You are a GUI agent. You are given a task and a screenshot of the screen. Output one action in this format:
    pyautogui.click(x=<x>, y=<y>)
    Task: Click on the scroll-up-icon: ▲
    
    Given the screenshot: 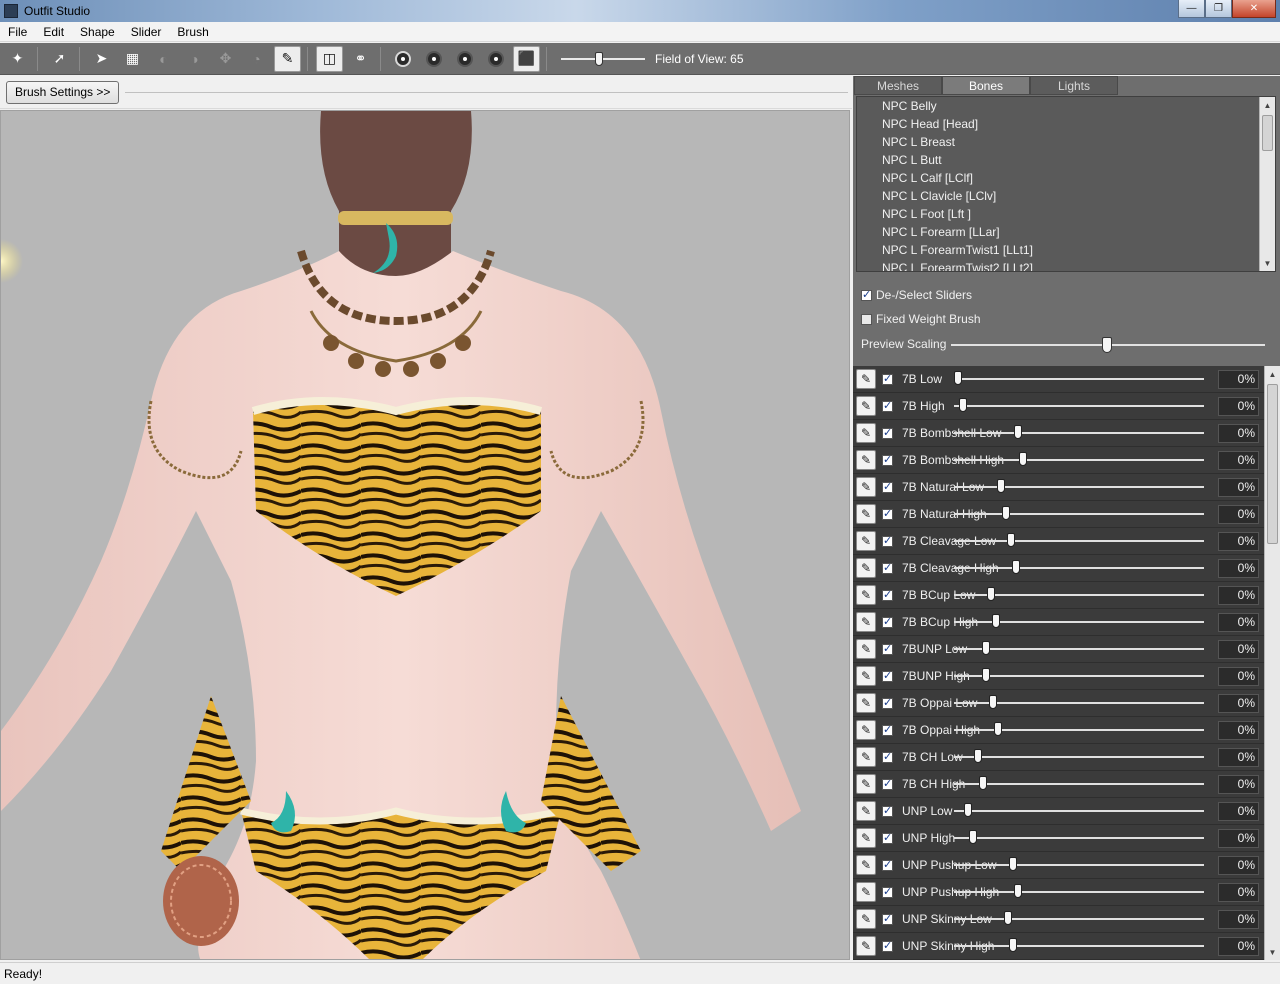 What is the action you would take?
    pyautogui.click(x=1267, y=105)
    